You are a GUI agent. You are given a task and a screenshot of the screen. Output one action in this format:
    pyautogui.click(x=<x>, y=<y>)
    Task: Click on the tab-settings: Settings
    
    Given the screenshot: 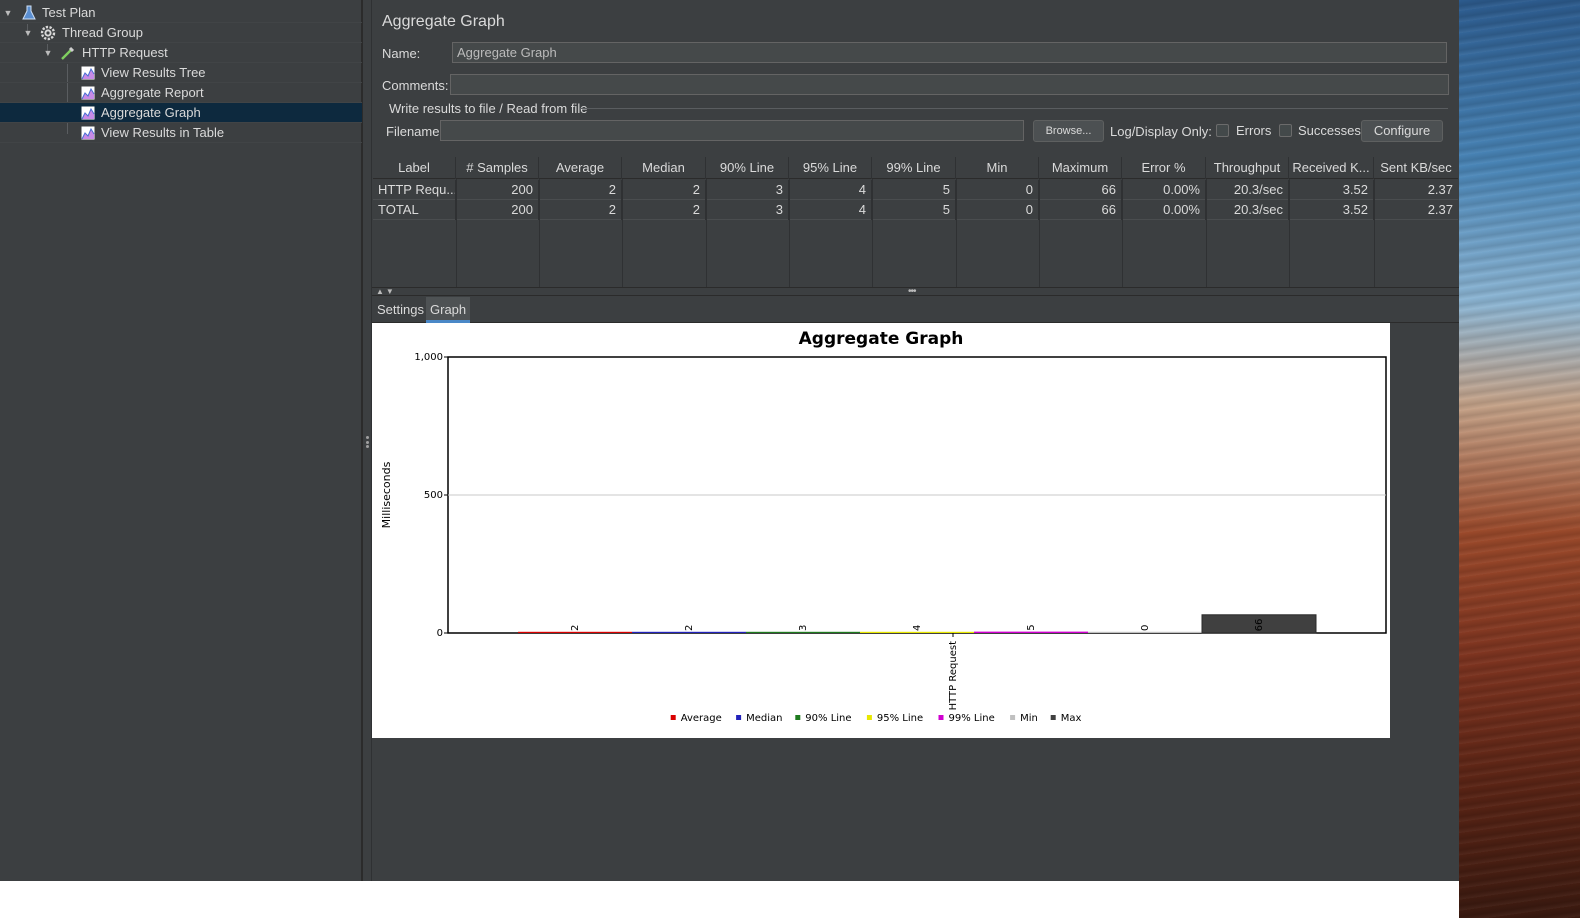 What is the action you would take?
    pyautogui.click(x=400, y=310)
    